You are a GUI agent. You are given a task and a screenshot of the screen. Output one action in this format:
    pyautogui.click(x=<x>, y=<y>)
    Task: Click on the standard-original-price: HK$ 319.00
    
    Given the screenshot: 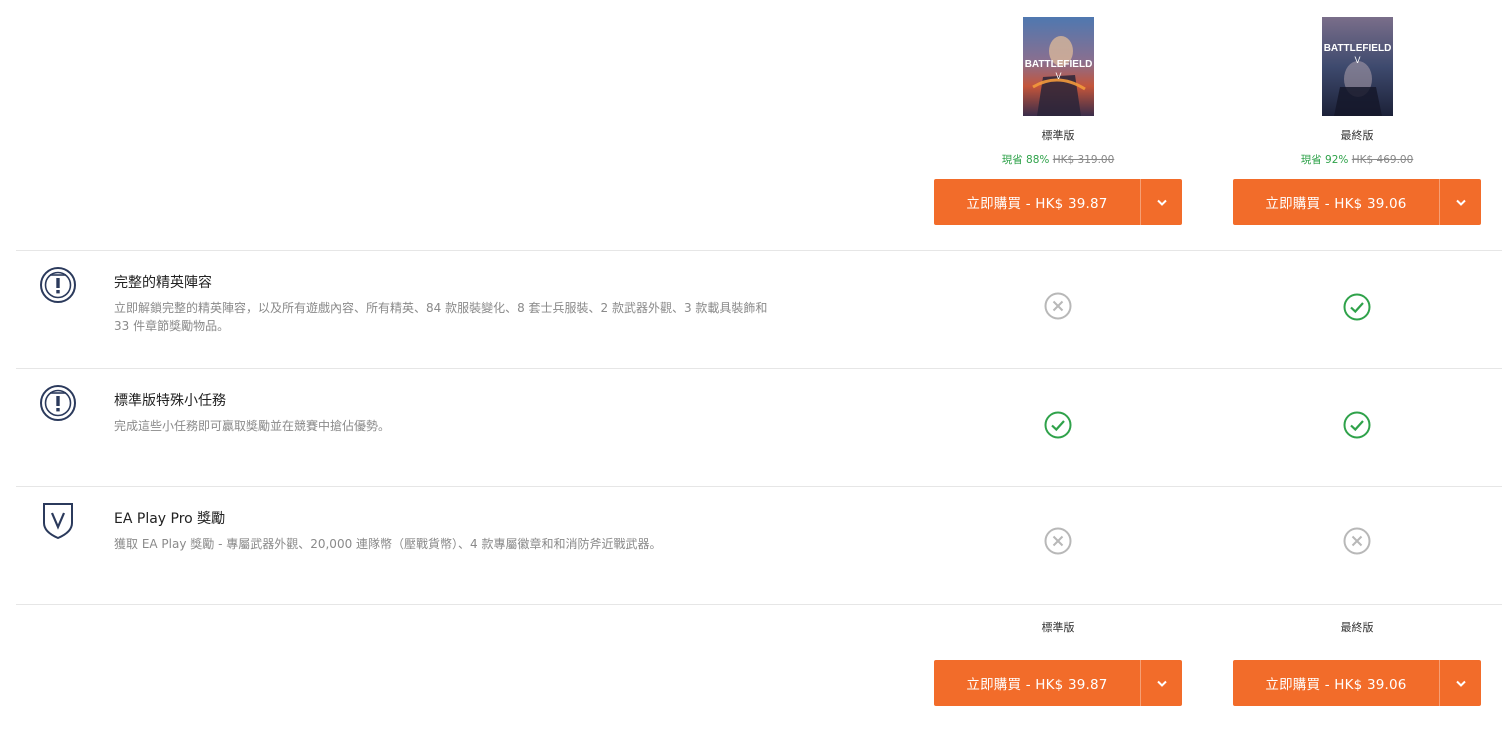 What is the action you would take?
    pyautogui.click(x=1083, y=160)
    